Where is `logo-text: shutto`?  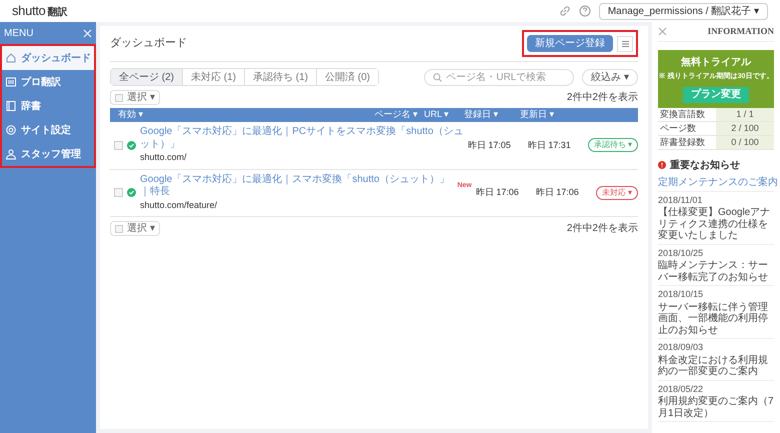 logo-text: shutto is located at coordinates (29, 11).